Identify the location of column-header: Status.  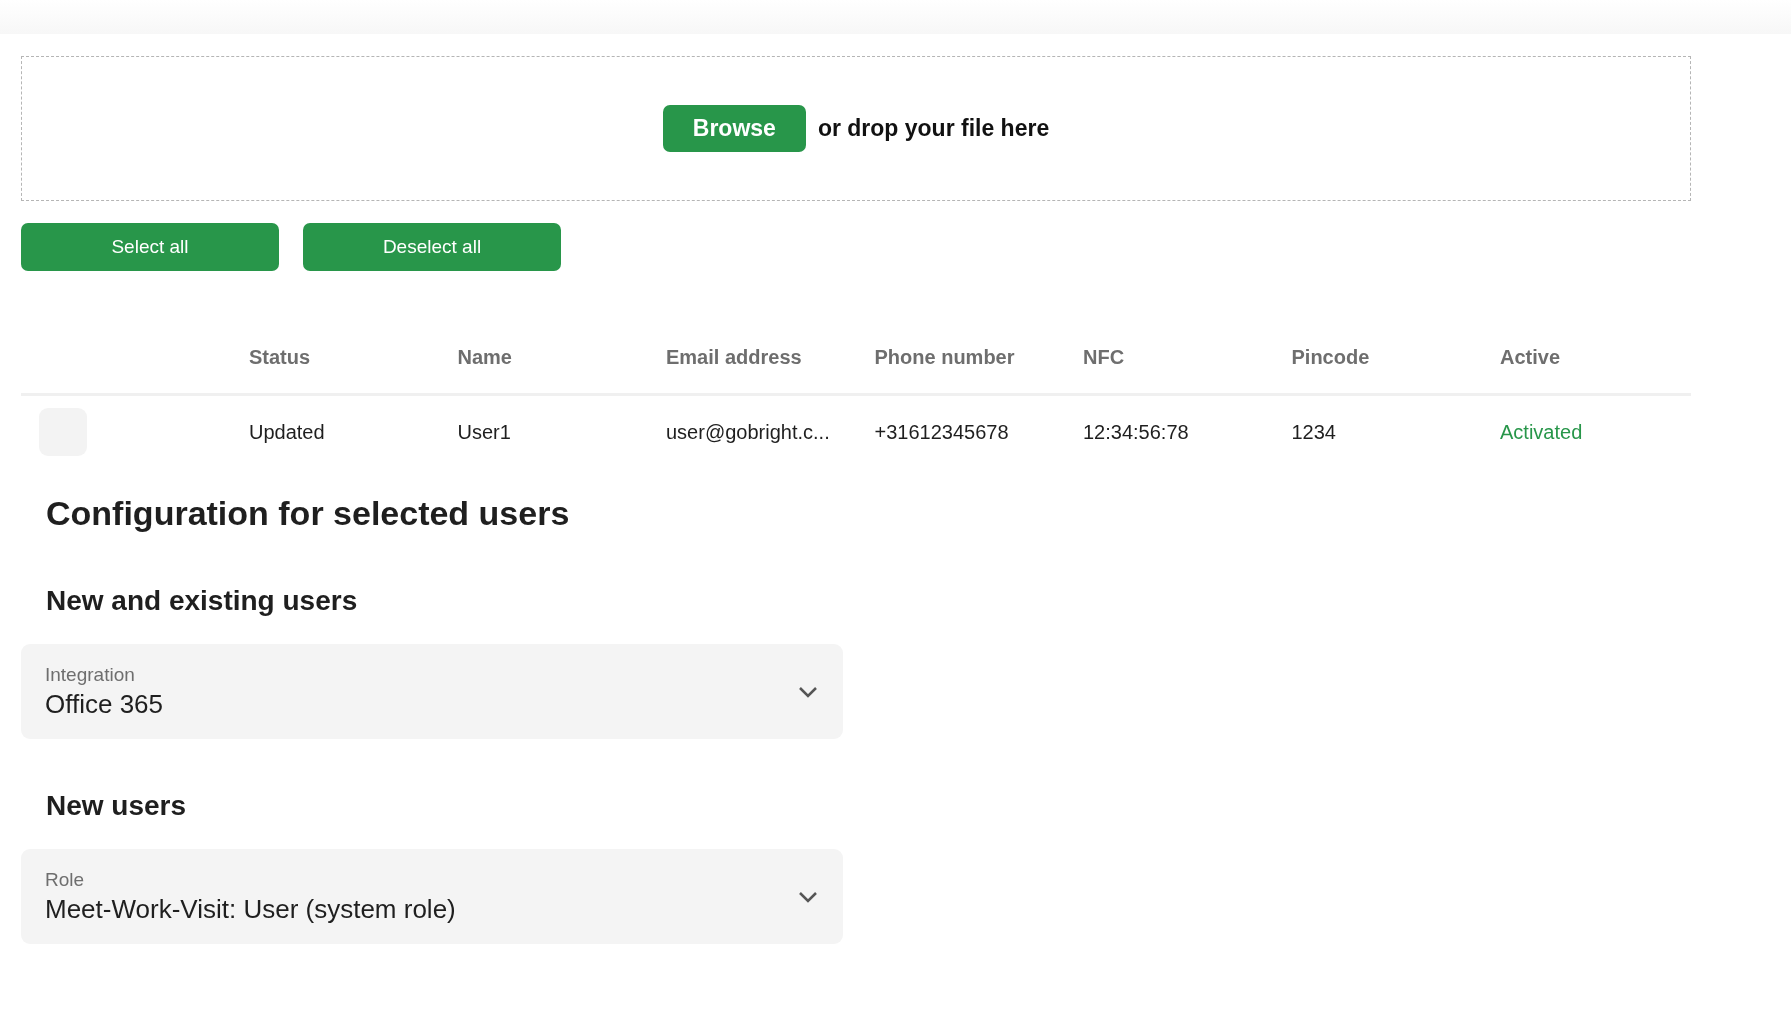
(280, 357).